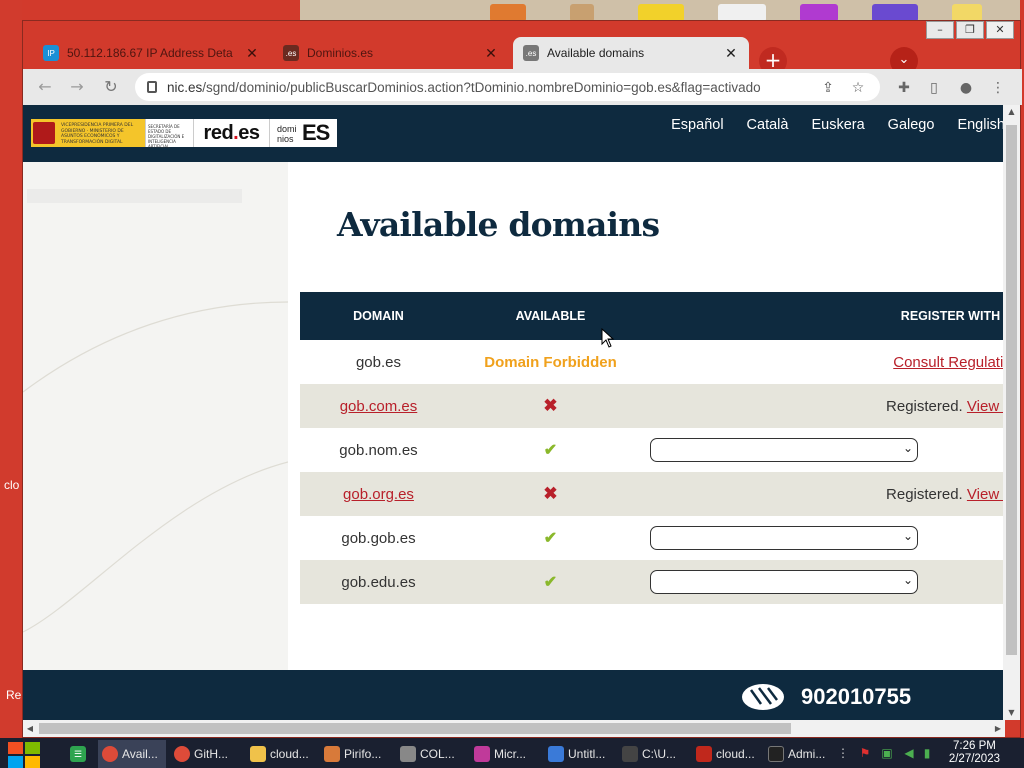 This screenshot has width=1024, height=768. I want to click on site-footer: 902010755, so click(514, 695).